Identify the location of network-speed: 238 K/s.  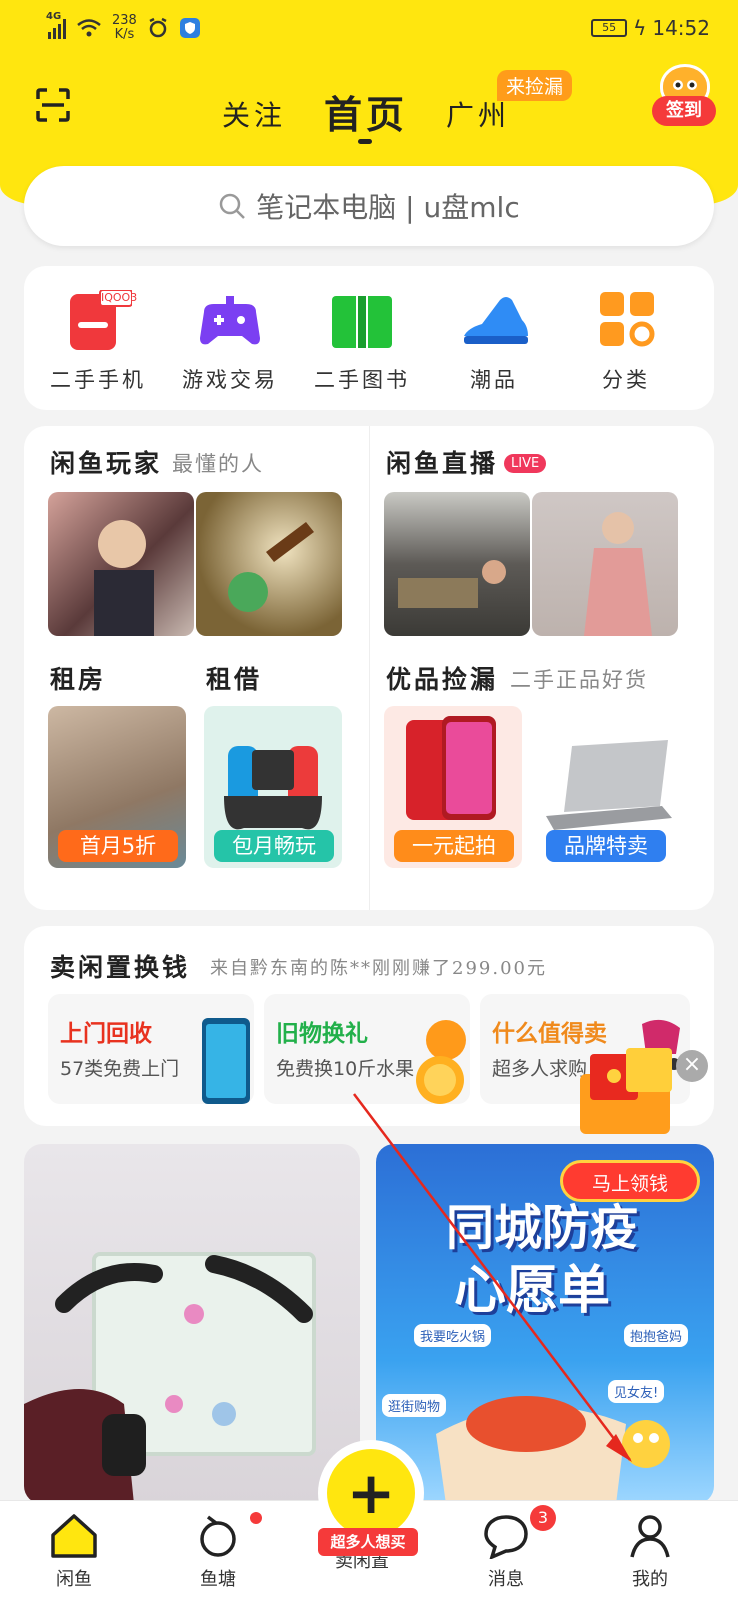
(124, 27).